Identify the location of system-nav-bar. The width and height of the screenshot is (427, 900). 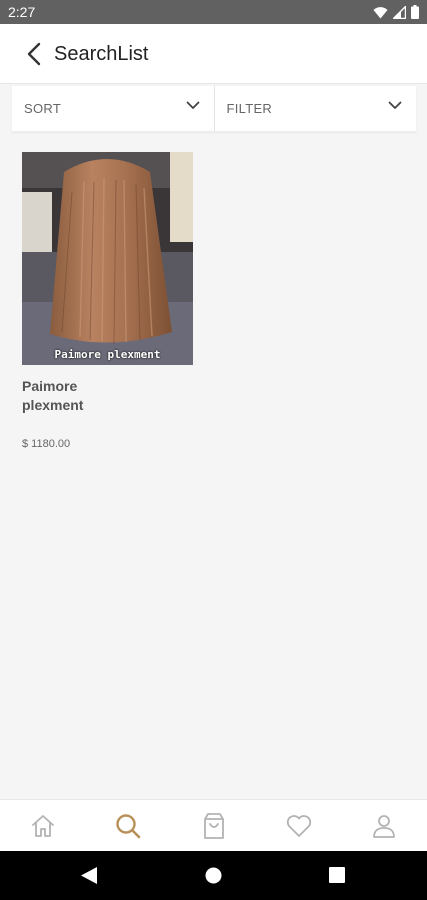
(213, 875).